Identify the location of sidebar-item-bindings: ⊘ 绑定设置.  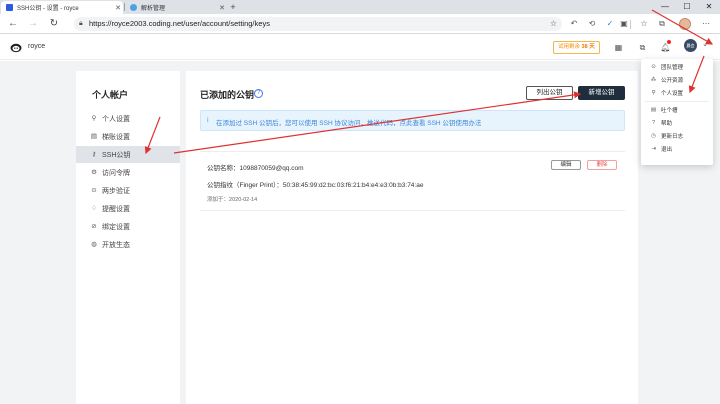
(128, 226).